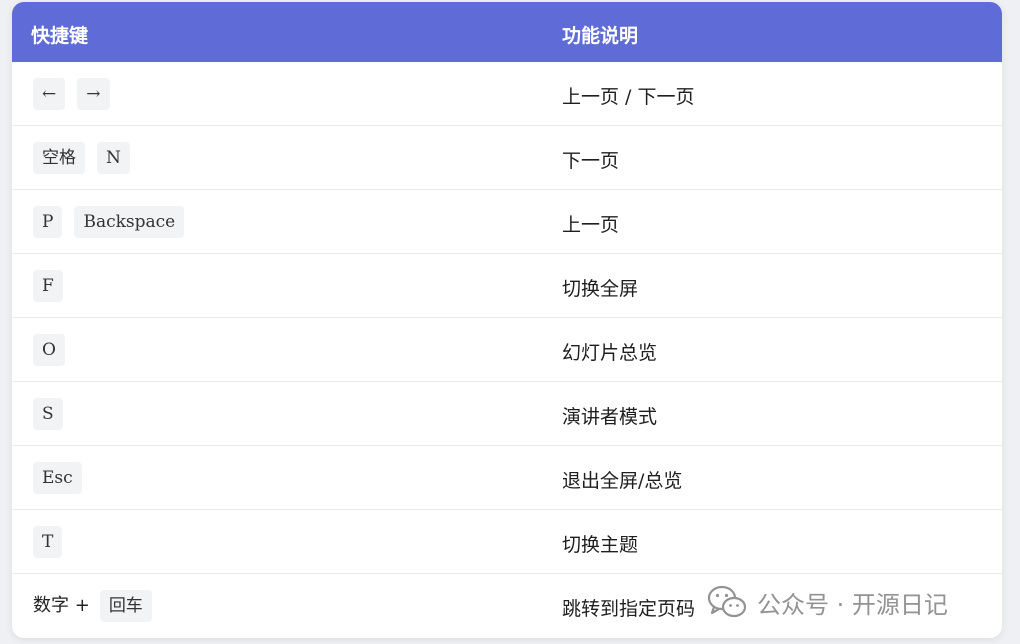 This screenshot has height=644, width=1020. What do you see at coordinates (93, 94) in the screenshot?
I see `key-badge: →` at bounding box center [93, 94].